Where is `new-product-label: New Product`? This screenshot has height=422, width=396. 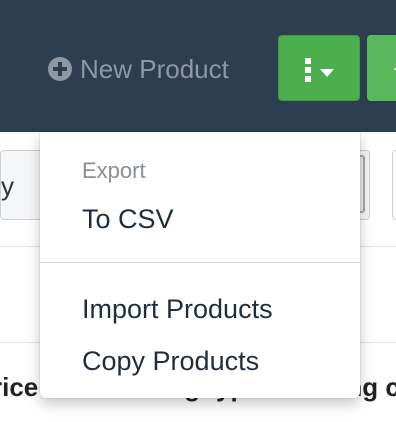 new-product-label: New Product is located at coordinates (154, 68).